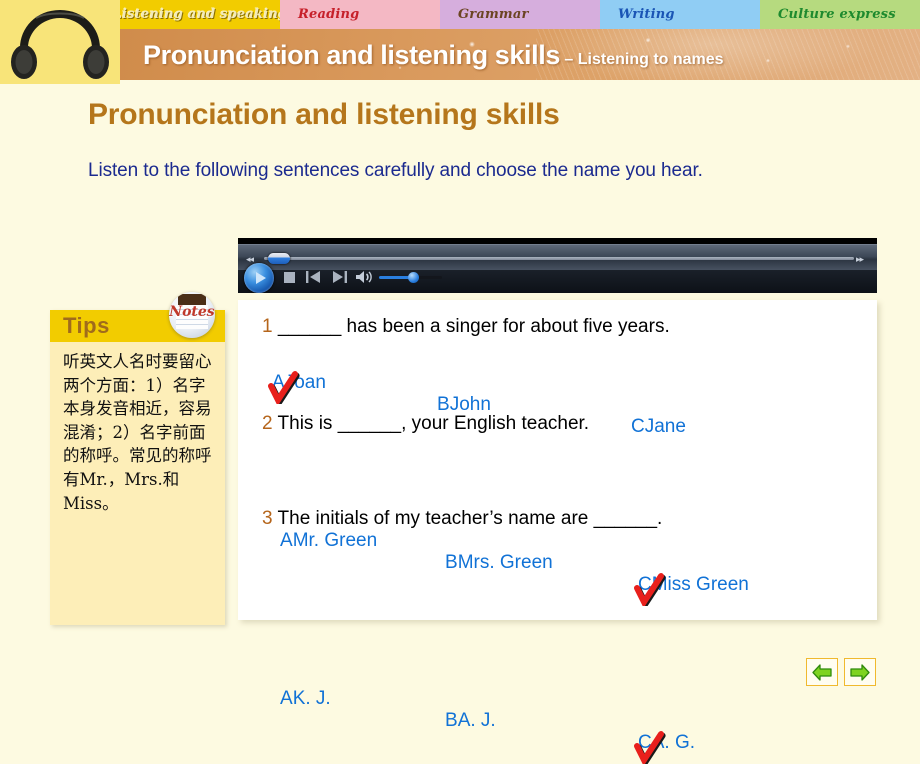 Image resolution: width=920 pixels, height=764 pixels. Describe the element at coordinates (311, 698) in the screenshot. I see `option-text: K. J.` at that location.